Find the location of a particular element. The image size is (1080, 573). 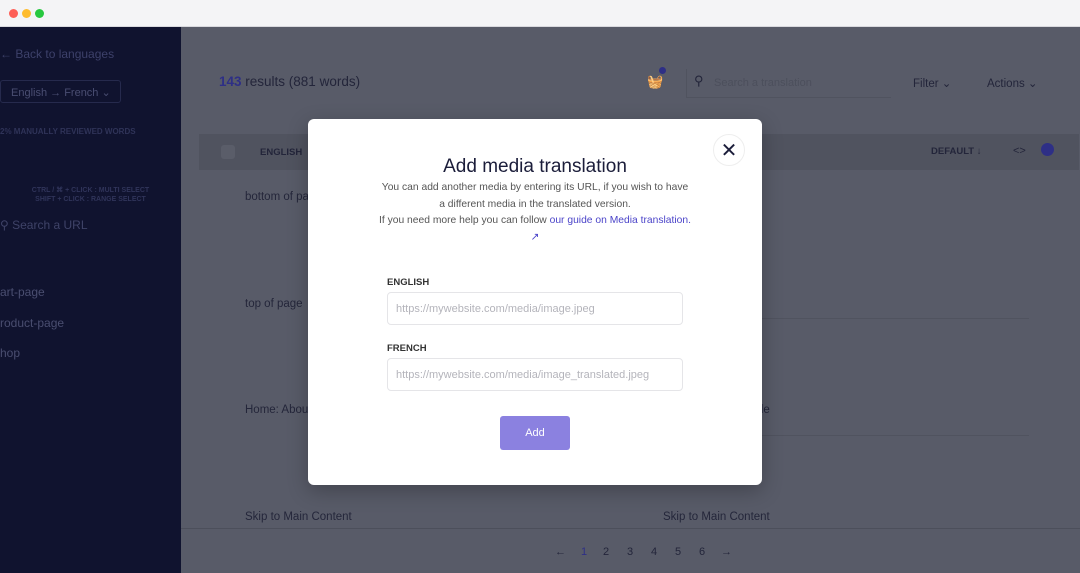

actions-label: Actions is located at coordinates (1006, 84).